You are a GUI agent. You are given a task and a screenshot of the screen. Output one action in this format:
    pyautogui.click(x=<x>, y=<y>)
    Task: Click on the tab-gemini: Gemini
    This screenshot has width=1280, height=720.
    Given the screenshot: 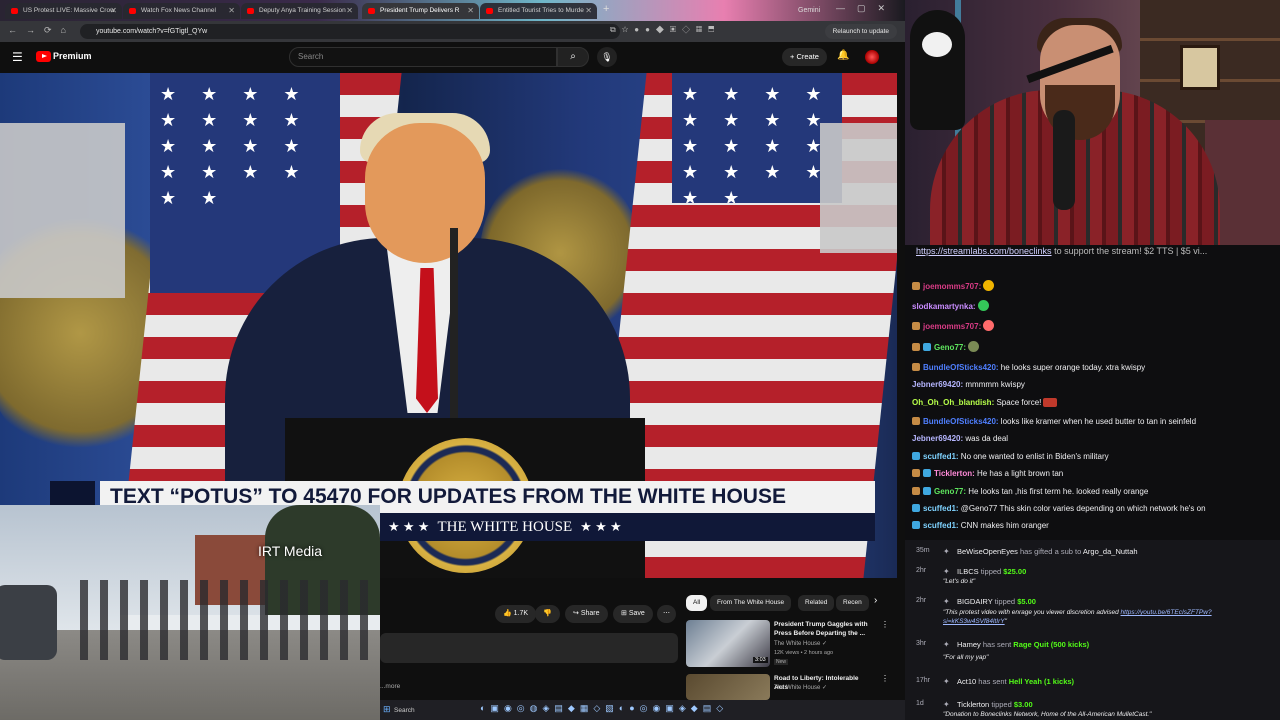 What is the action you would take?
    pyautogui.click(x=809, y=11)
    